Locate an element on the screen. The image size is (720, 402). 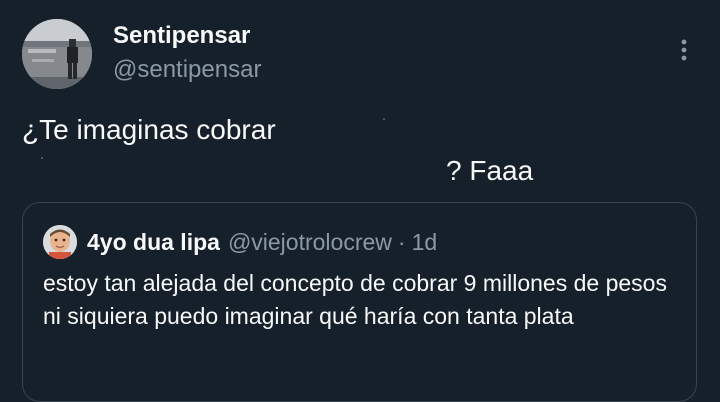
more-vertical-icon is located at coordinates (684, 50).